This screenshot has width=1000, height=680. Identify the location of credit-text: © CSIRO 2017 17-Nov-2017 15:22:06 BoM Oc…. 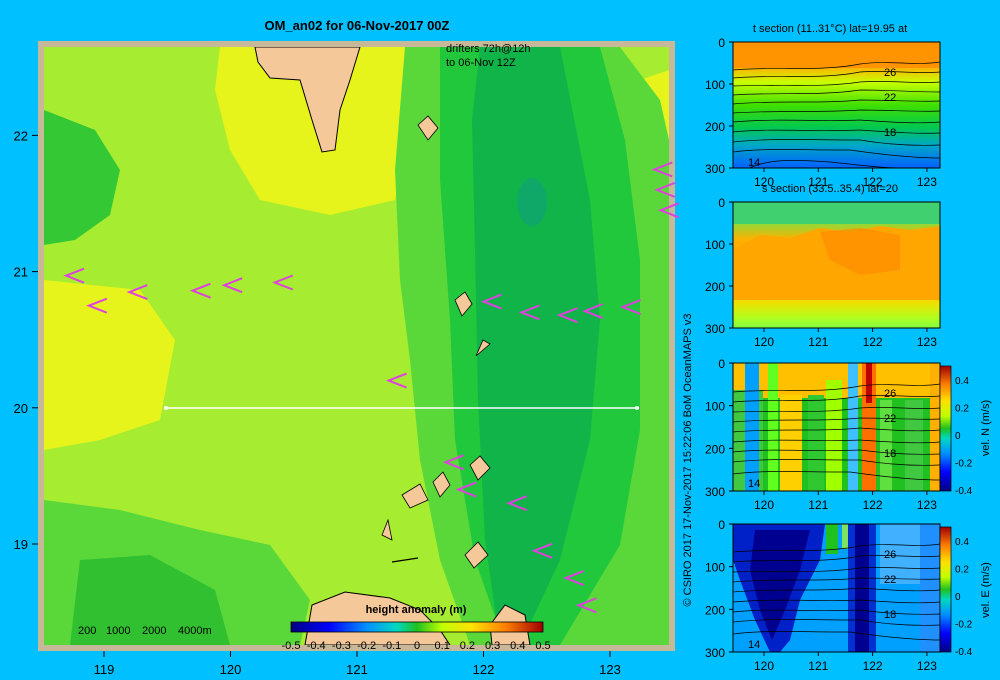
(688, 459).